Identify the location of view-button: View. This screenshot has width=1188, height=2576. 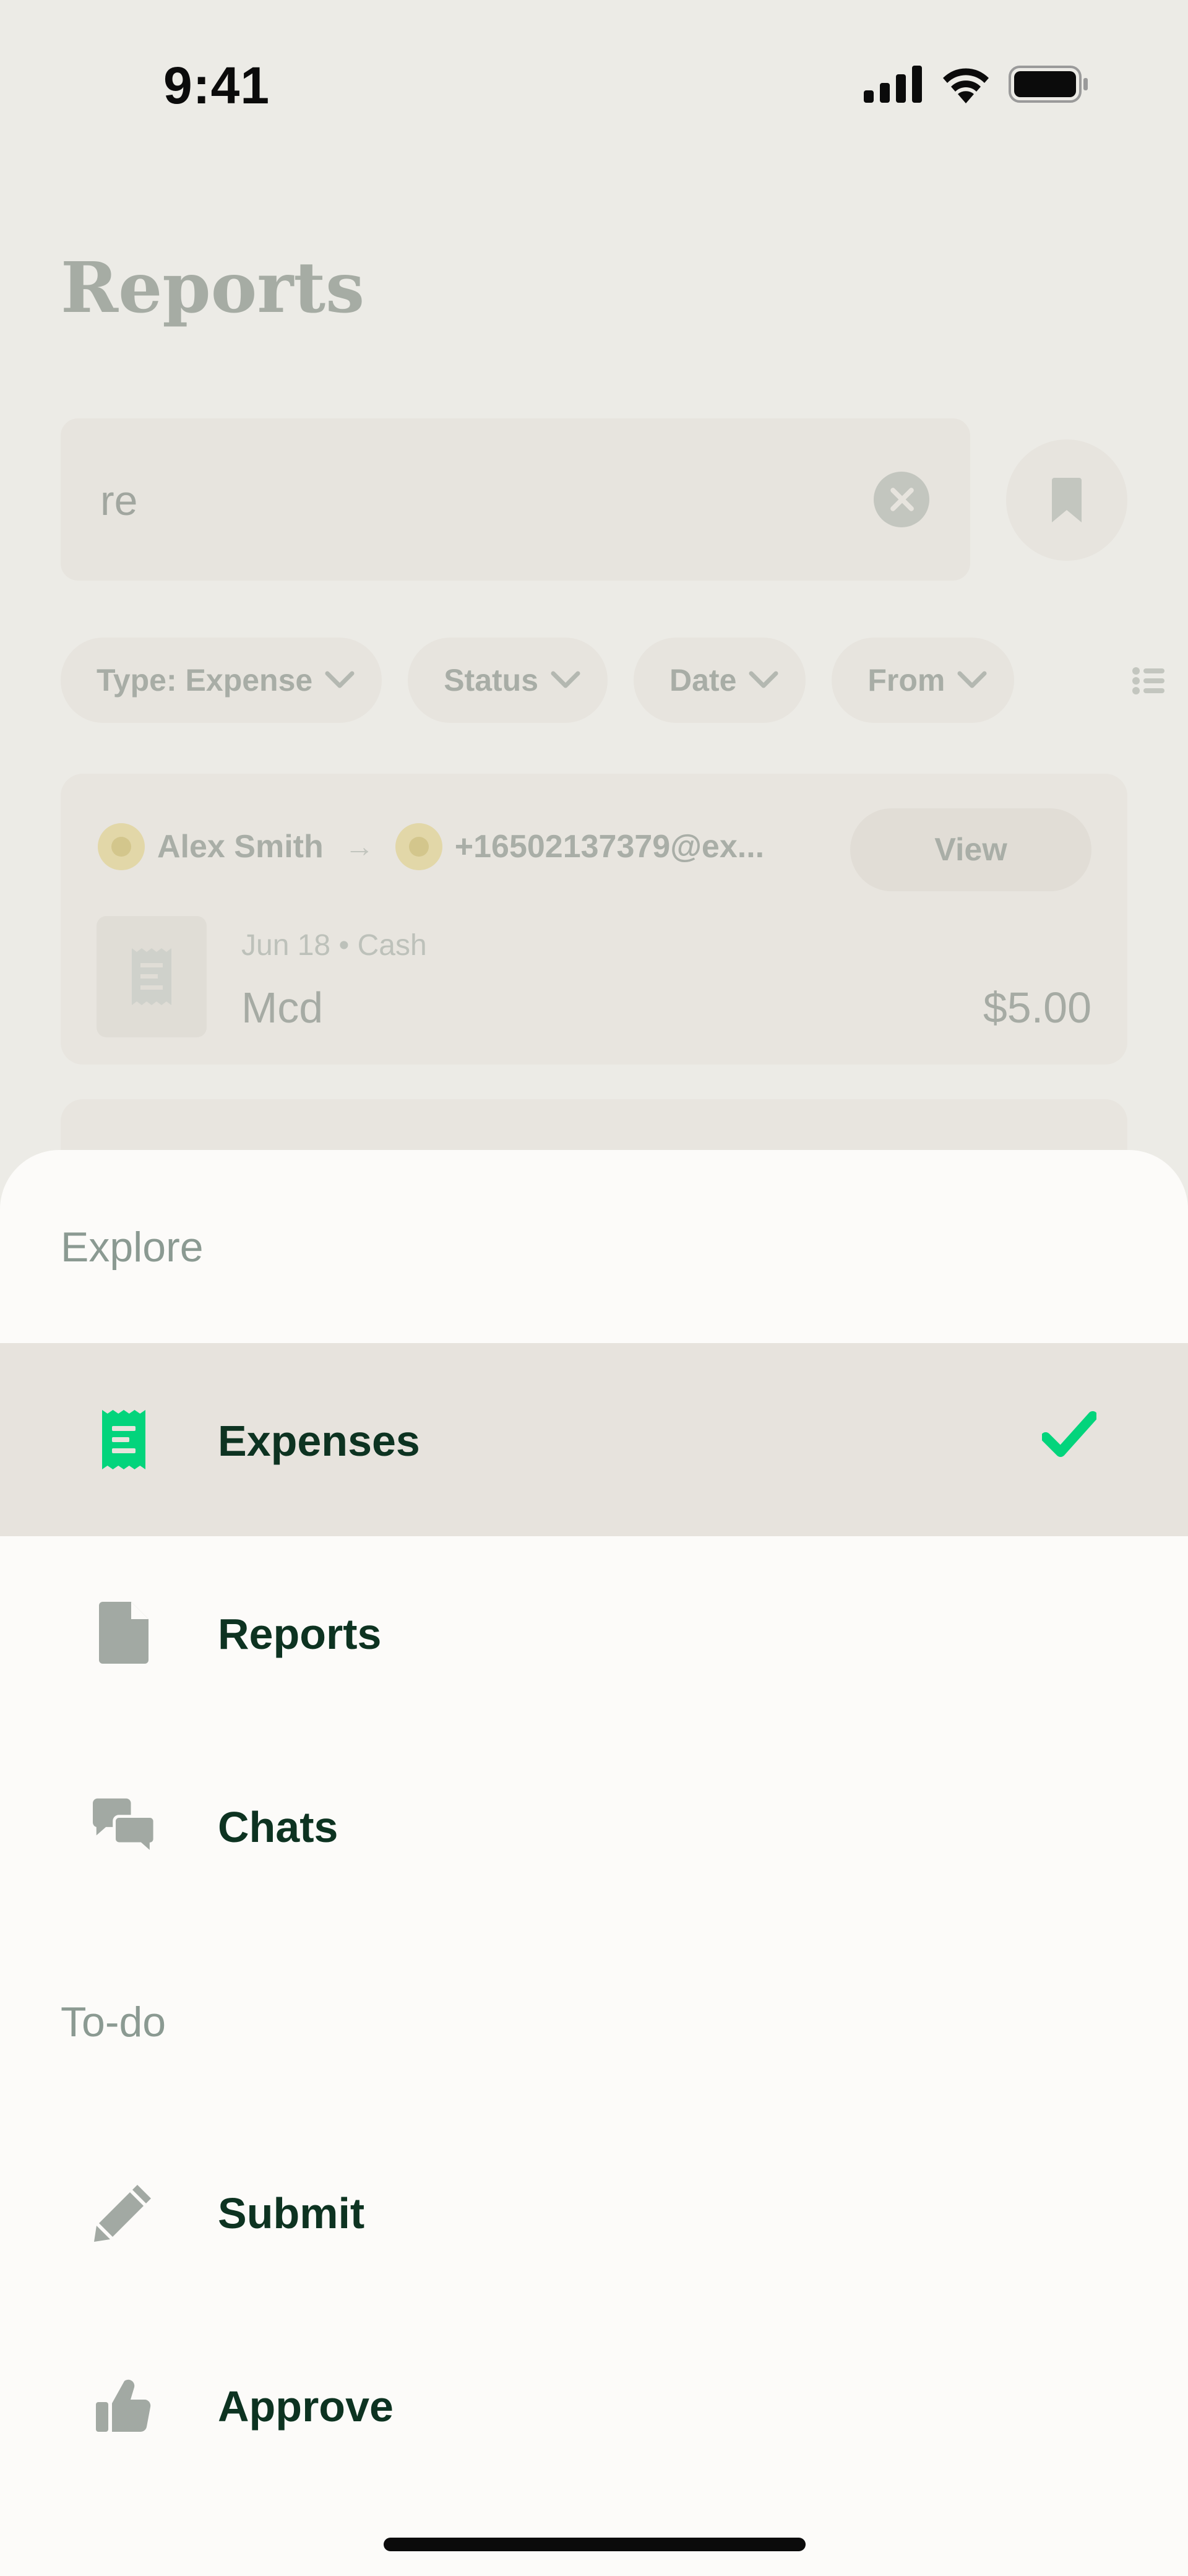
(970, 849).